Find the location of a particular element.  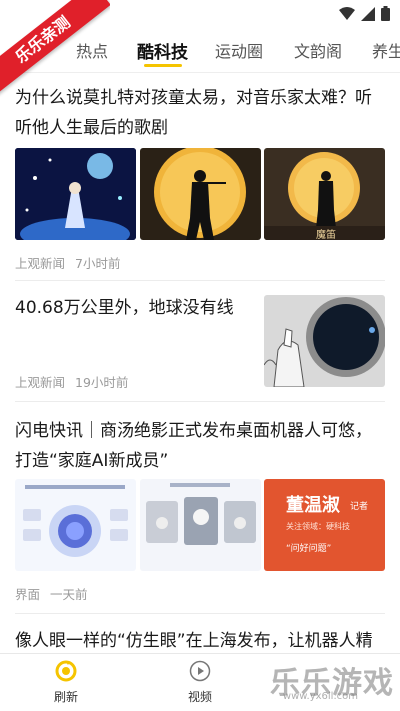

reporter-role: 记者 is located at coordinates (359, 507).